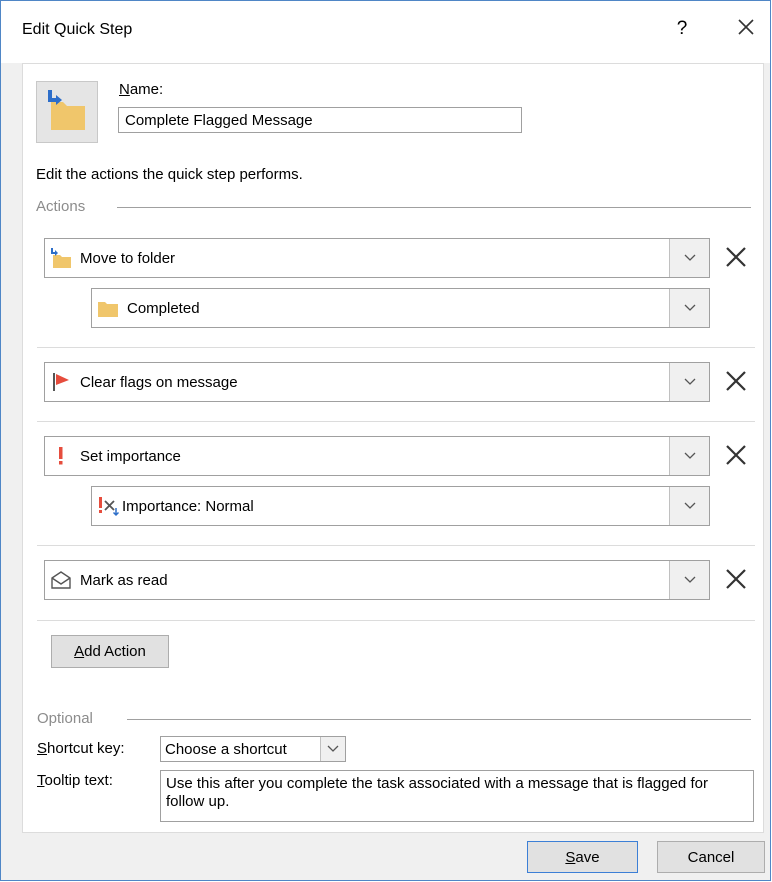 The image size is (772, 882). Describe the element at coordinates (64, 206) in the screenshot. I see `actions-group-label: Actions` at that location.